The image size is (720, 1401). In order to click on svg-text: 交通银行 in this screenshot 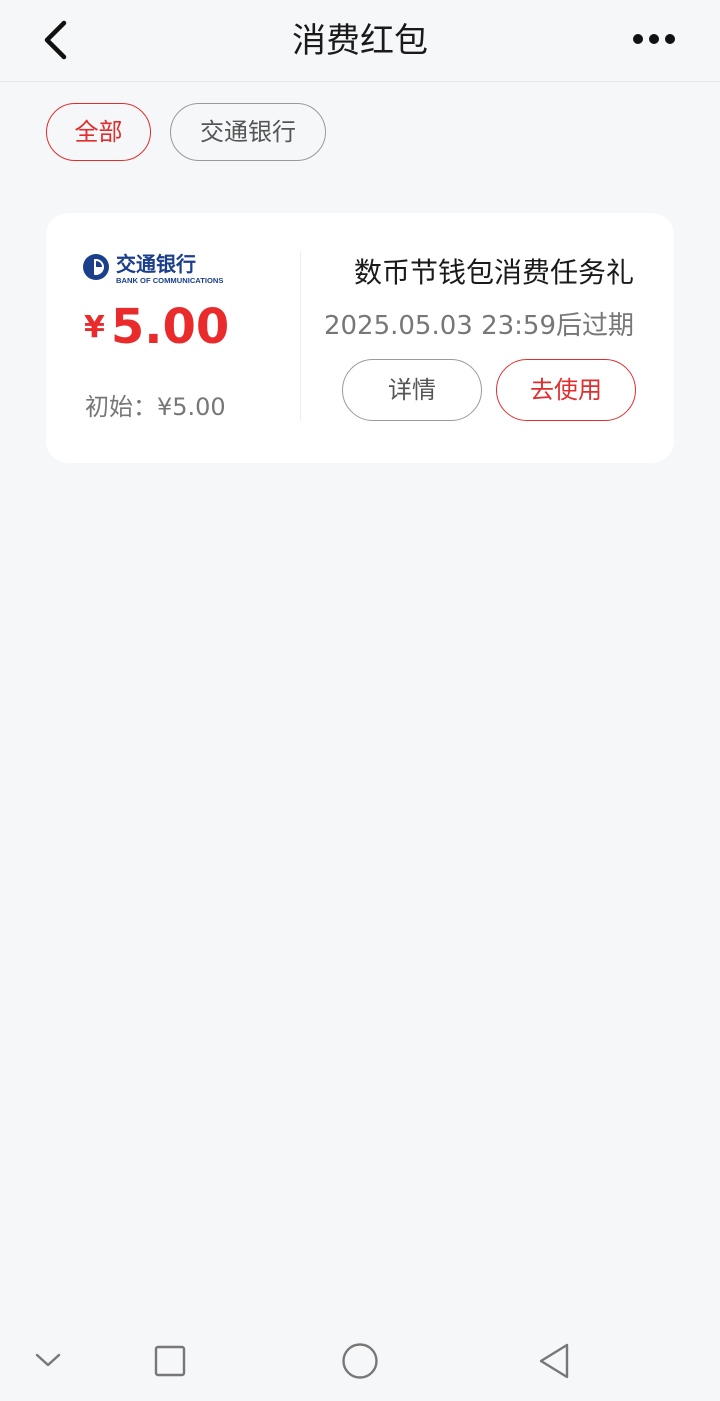, I will do `click(156, 264)`.